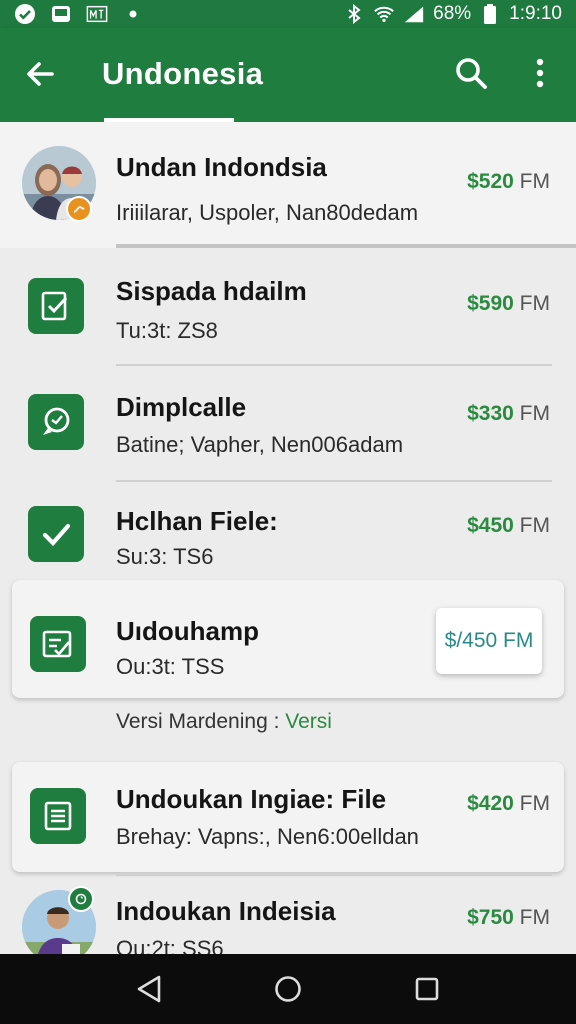 This screenshot has height=1024, width=576. What do you see at coordinates (535, 13) in the screenshot?
I see `clock: 1:9:10` at bounding box center [535, 13].